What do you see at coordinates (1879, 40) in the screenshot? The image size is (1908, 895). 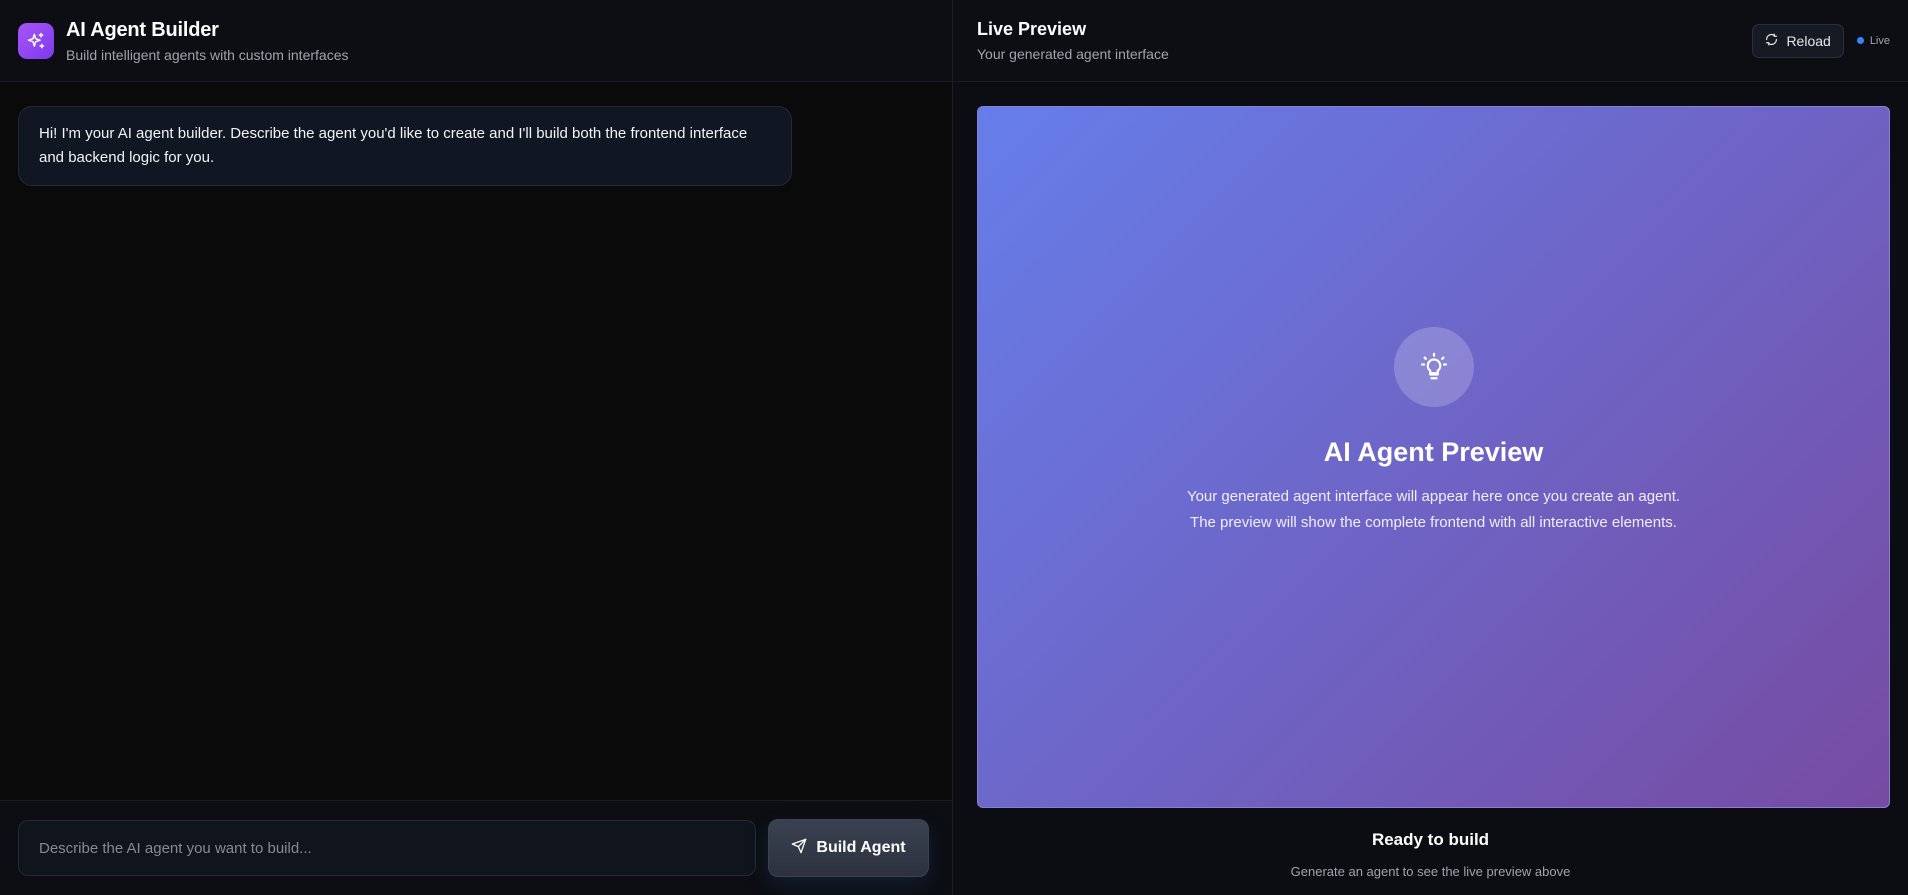 I see `live-label: Live` at bounding box center [1879, 40].